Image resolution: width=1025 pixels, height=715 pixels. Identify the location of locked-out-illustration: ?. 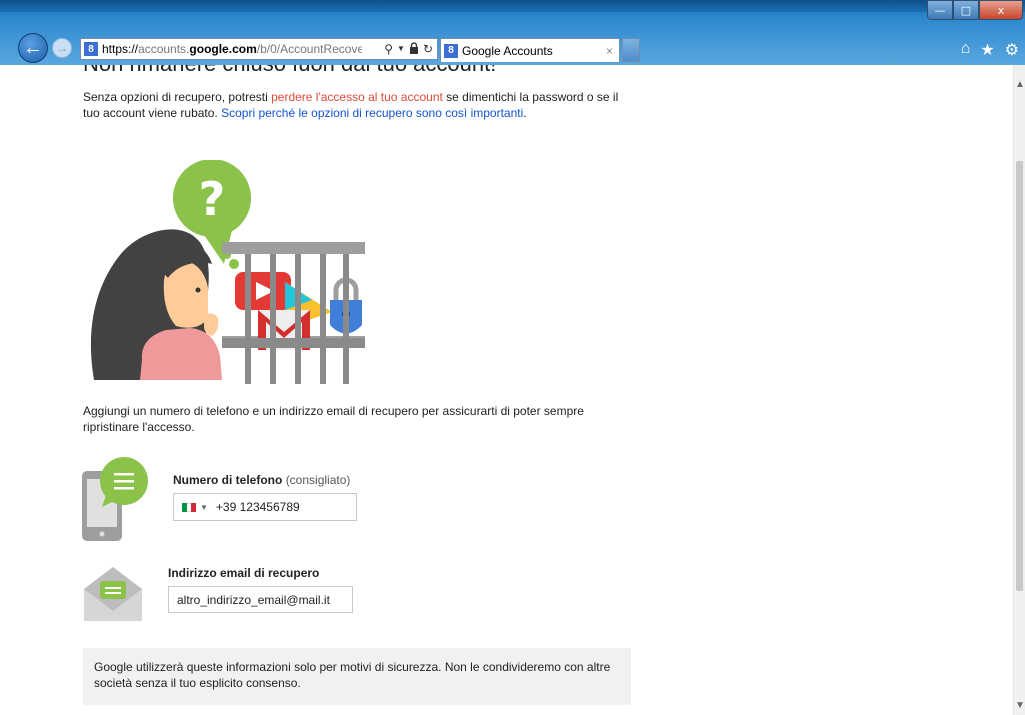
(227, 272).